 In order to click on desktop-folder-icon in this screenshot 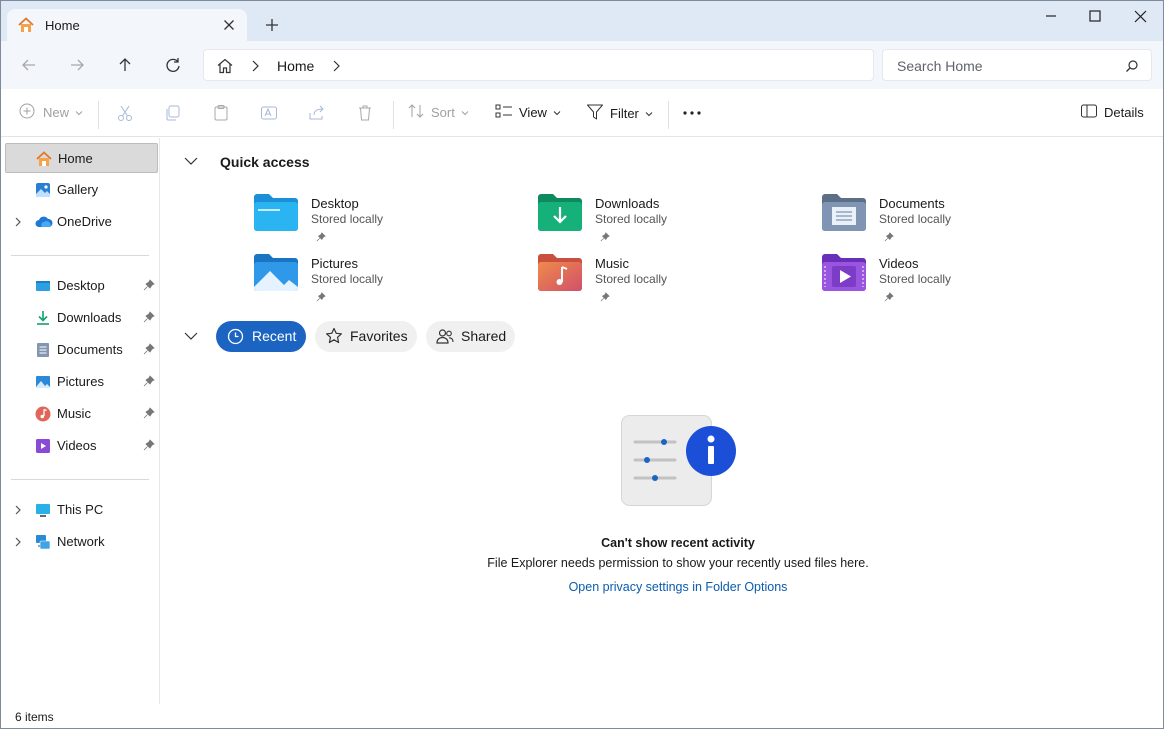, I will do `click(276, 213)`.